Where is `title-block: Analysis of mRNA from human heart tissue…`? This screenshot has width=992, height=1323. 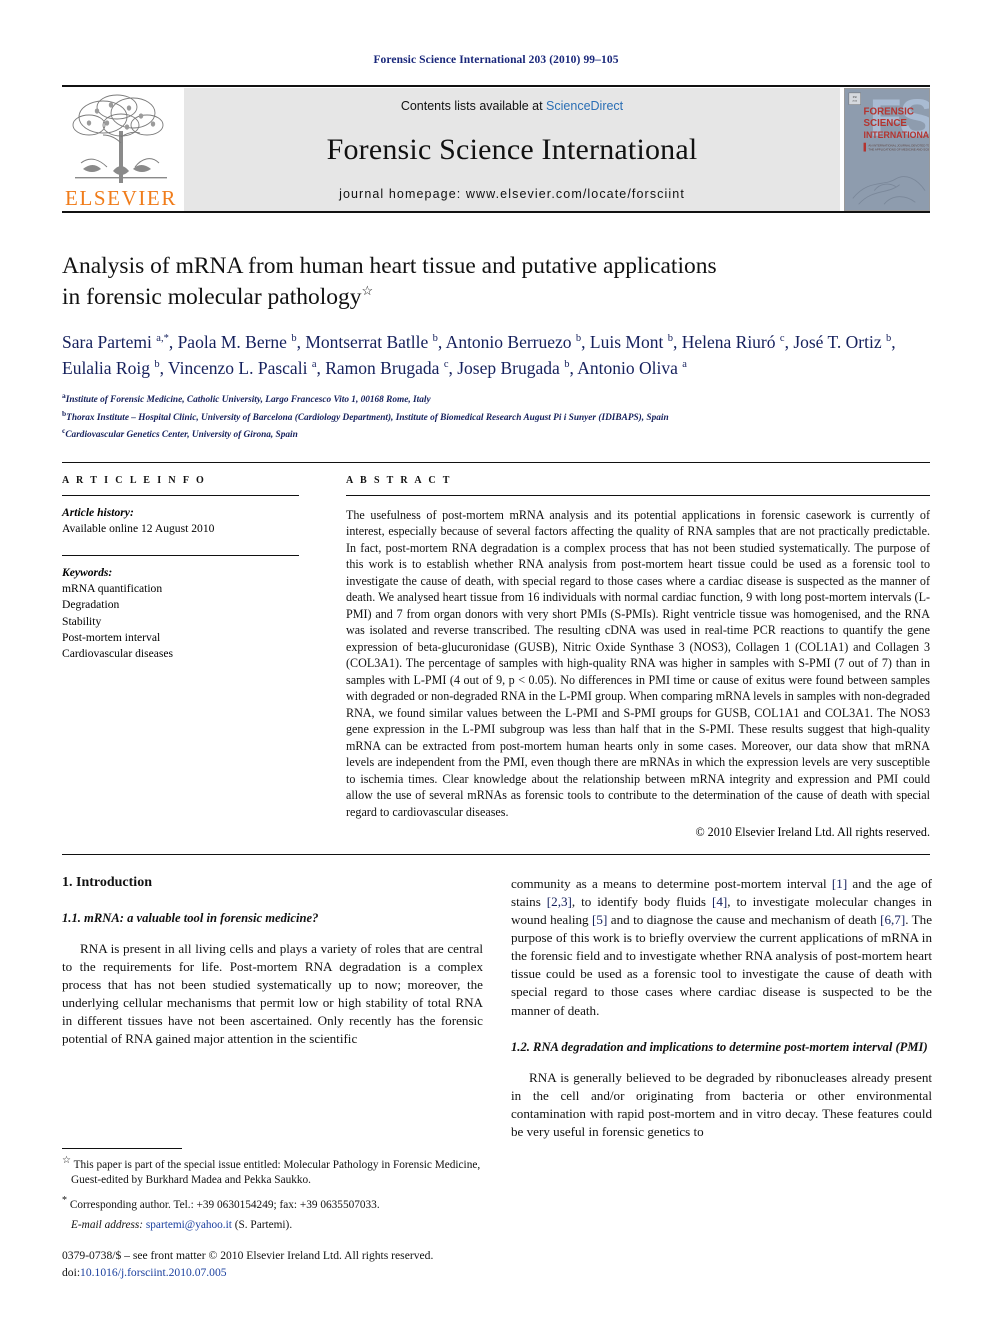
title-block: Analysis of mRNA from human heart tissue… is located at coordinates (496, 347).